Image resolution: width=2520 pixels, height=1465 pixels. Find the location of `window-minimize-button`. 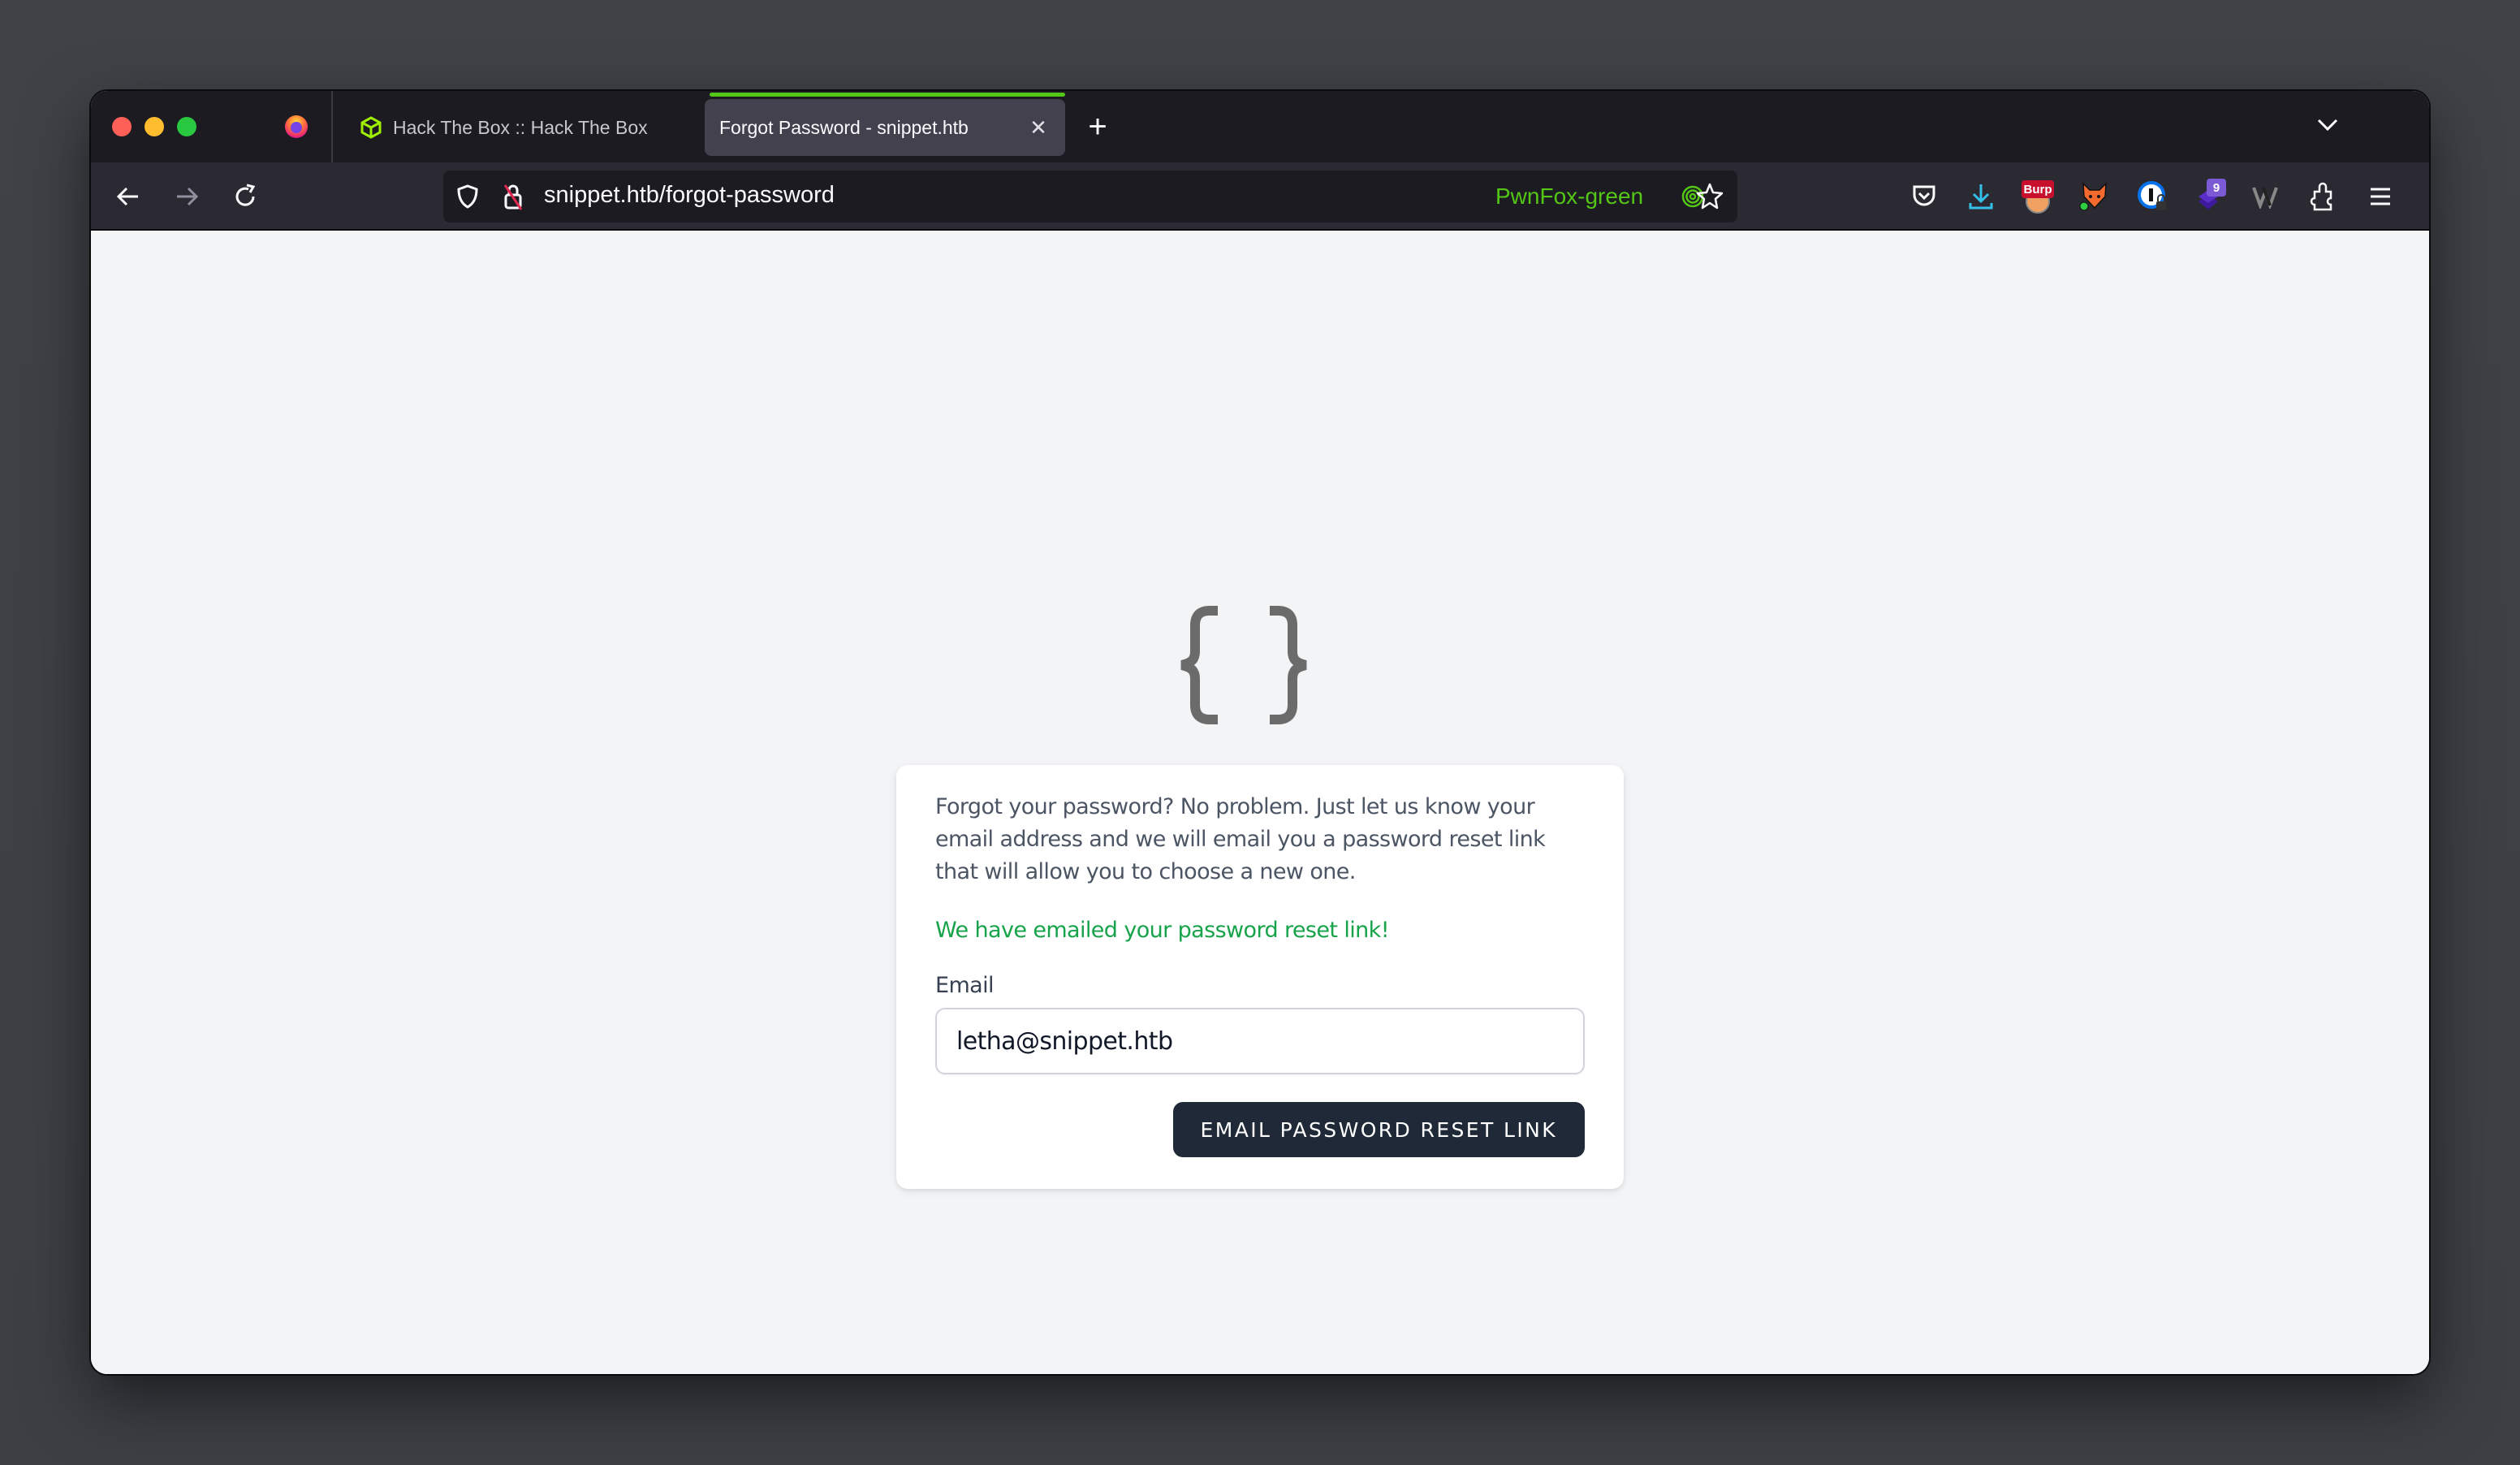

window-minimize-button is located at coordinates (154, 126).